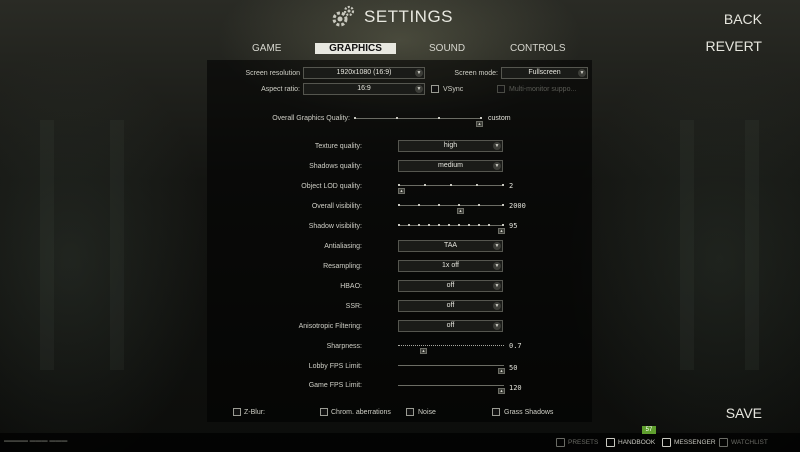 Image resolution: width=800 pixels, height=452 pixels. I want to click on multi-monitor-checkbox, so click(501, 89).